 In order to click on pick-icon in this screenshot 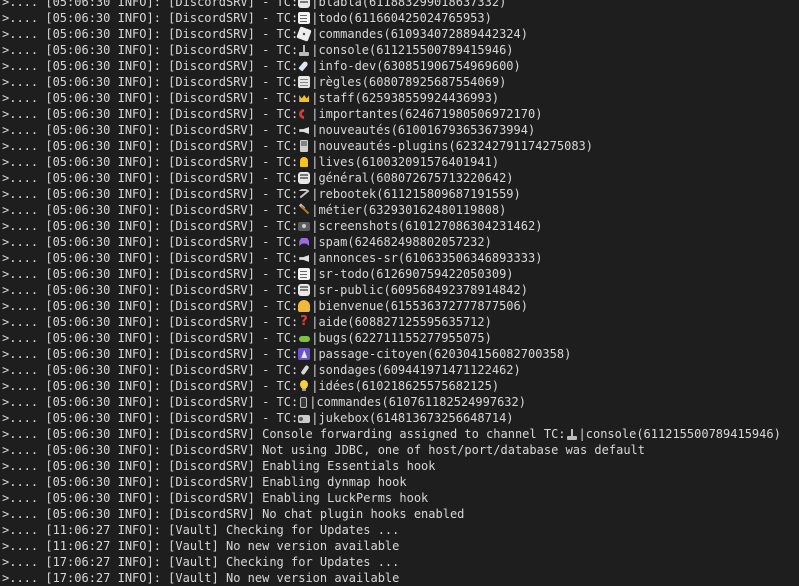, I will do `click(304, 194)`.